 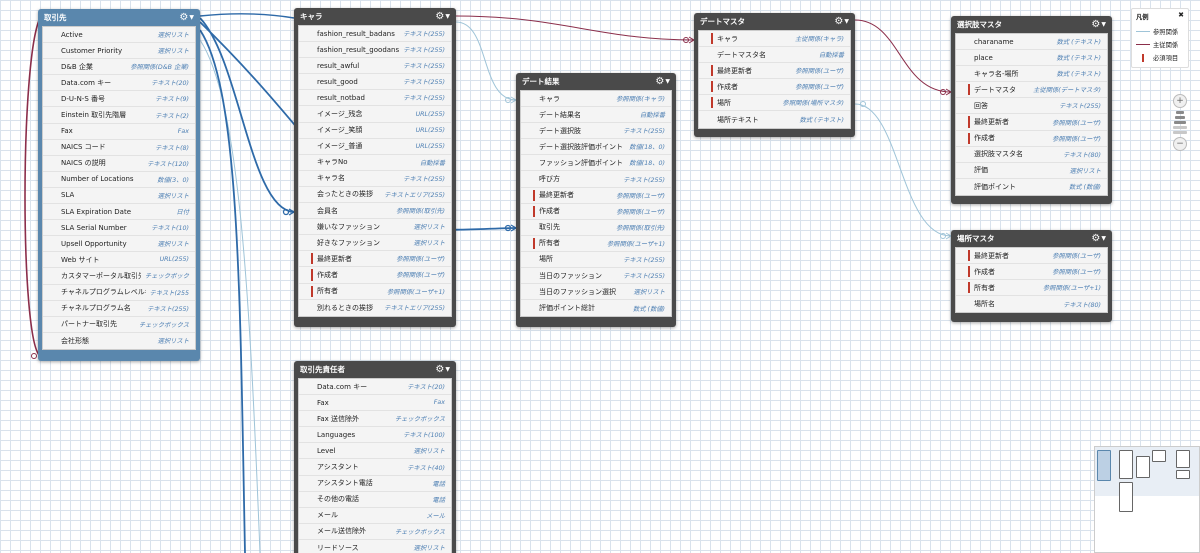 What do you see at coordinates (596, 99) in the screenshot?
I see `field-row: キャラ 参照関係(キャラ)` at bounding box center [596, 99].